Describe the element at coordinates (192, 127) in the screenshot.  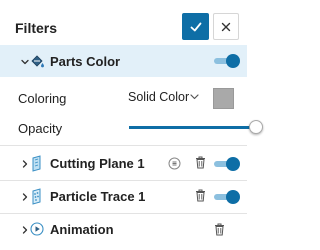
I see `opacity-slider-track` at that location.